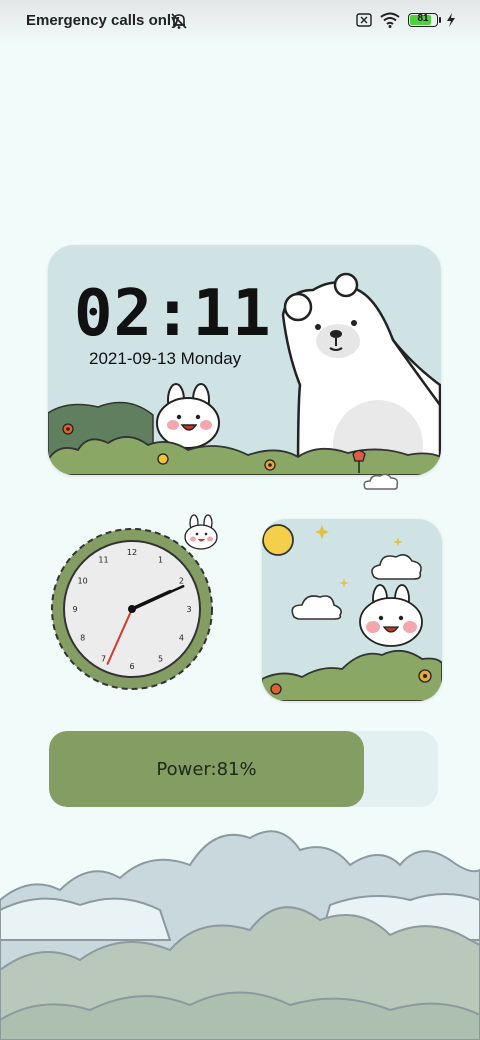 The height and width of the screenshot is (1040, 480). What do you see at coordinates (451, 20) in the screenshot?
I see `charging-bolt-icon` at bounding box center [451, 20].